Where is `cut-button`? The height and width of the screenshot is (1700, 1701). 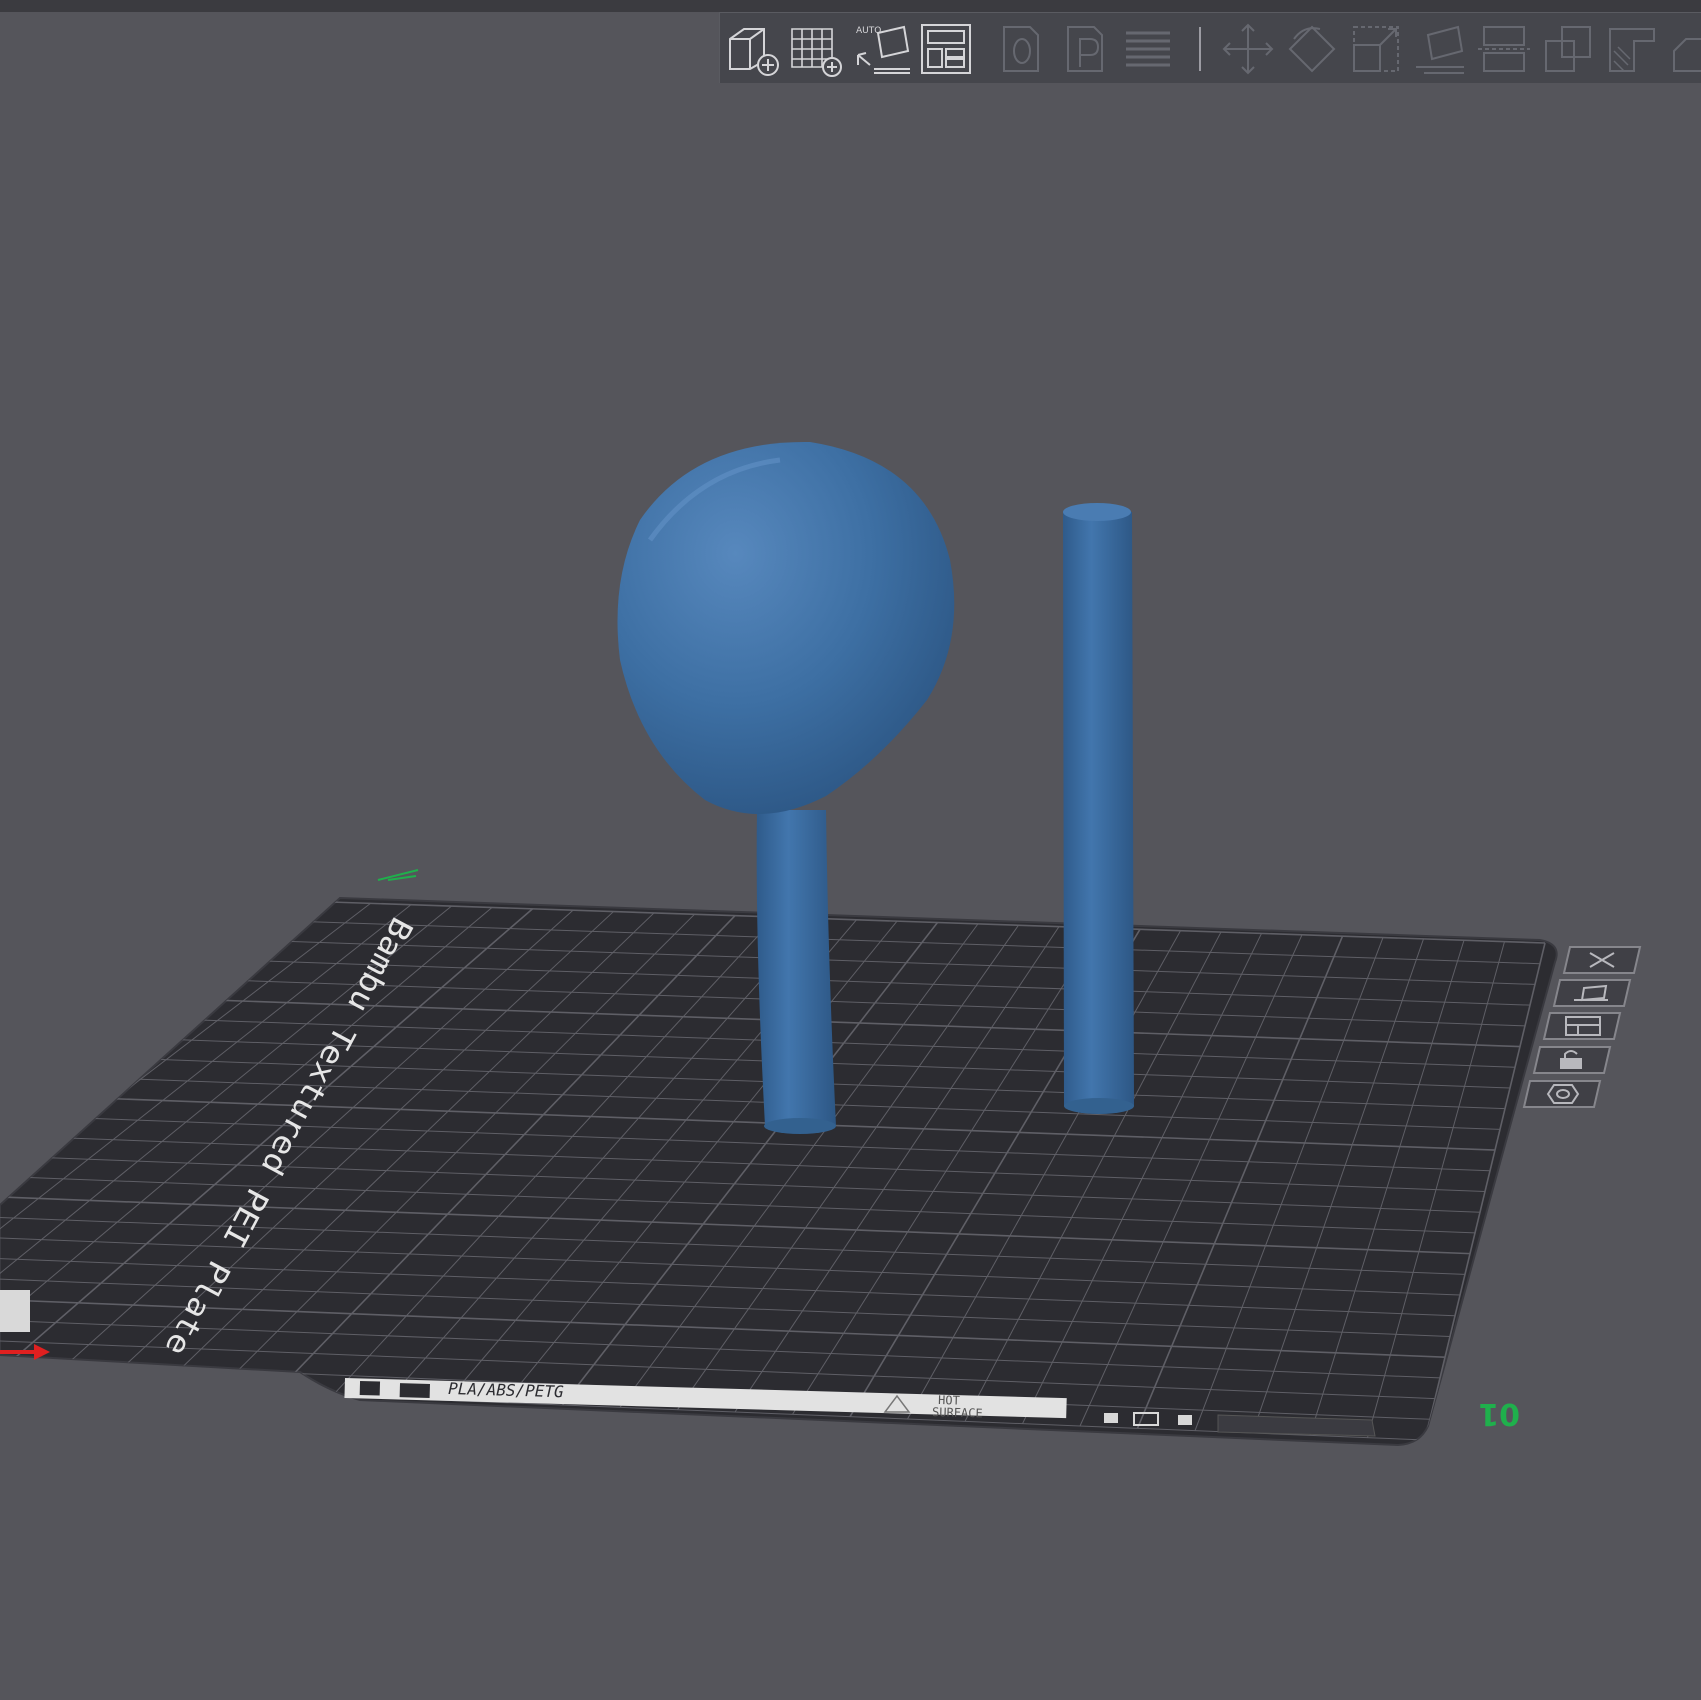 cut-button is located at coordinates (1504, 49).